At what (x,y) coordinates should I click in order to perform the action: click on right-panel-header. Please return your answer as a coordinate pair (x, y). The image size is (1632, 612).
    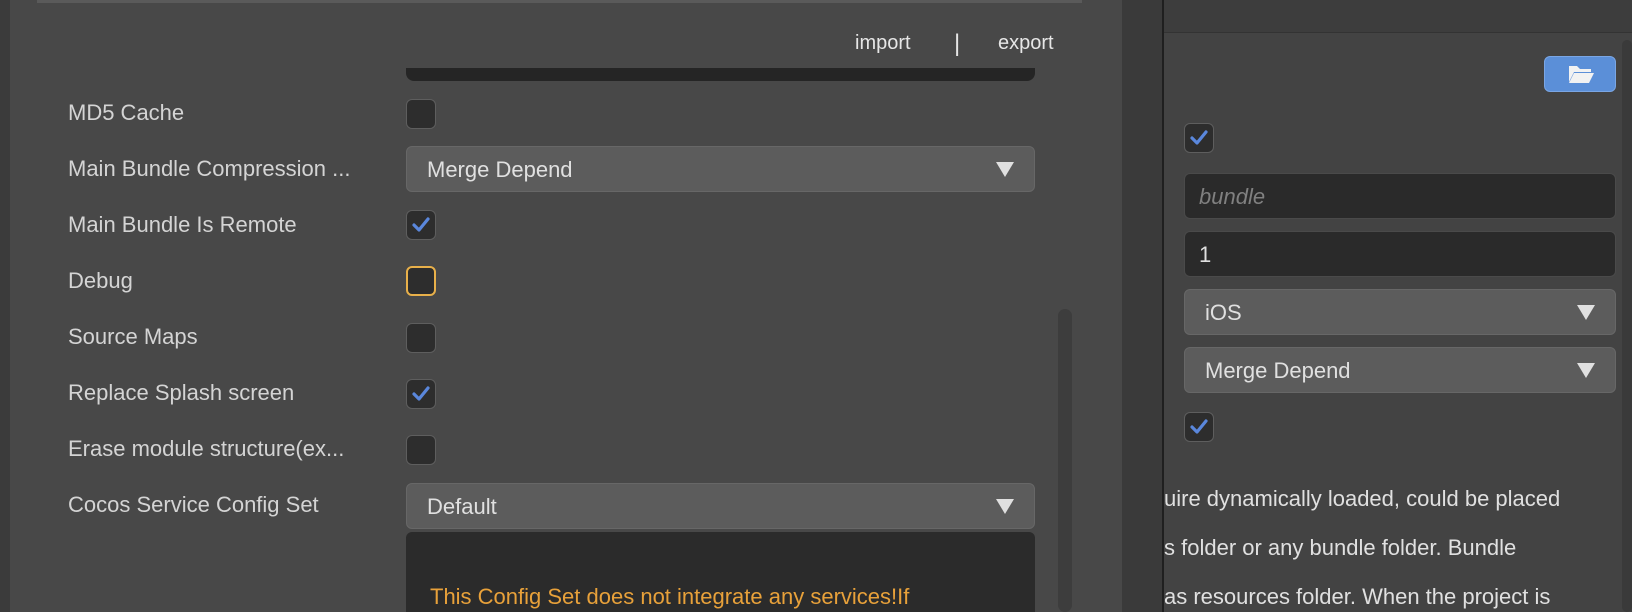
    Looking at the image, I should click on (1398, 16).